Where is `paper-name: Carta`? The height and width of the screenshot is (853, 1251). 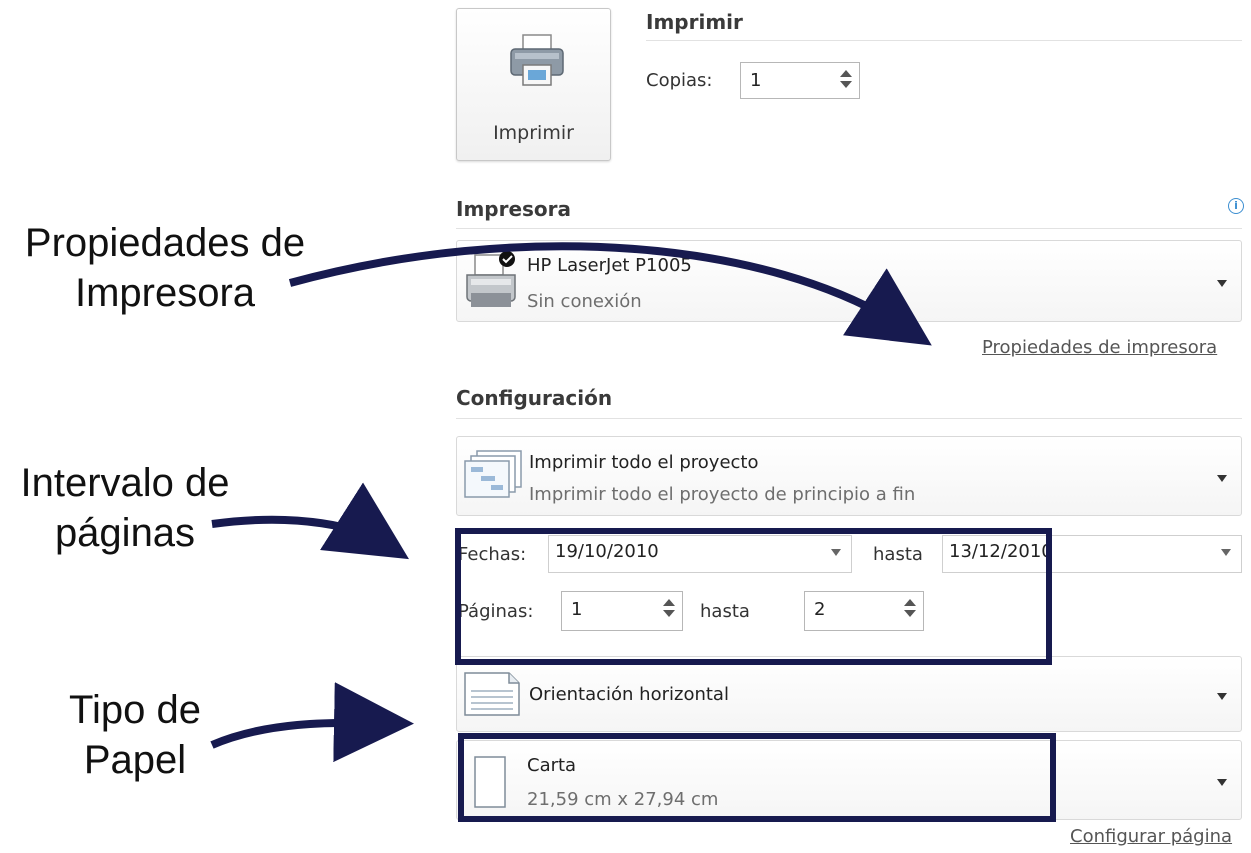
paper-name: Carta is located at coordinates (552, 765).